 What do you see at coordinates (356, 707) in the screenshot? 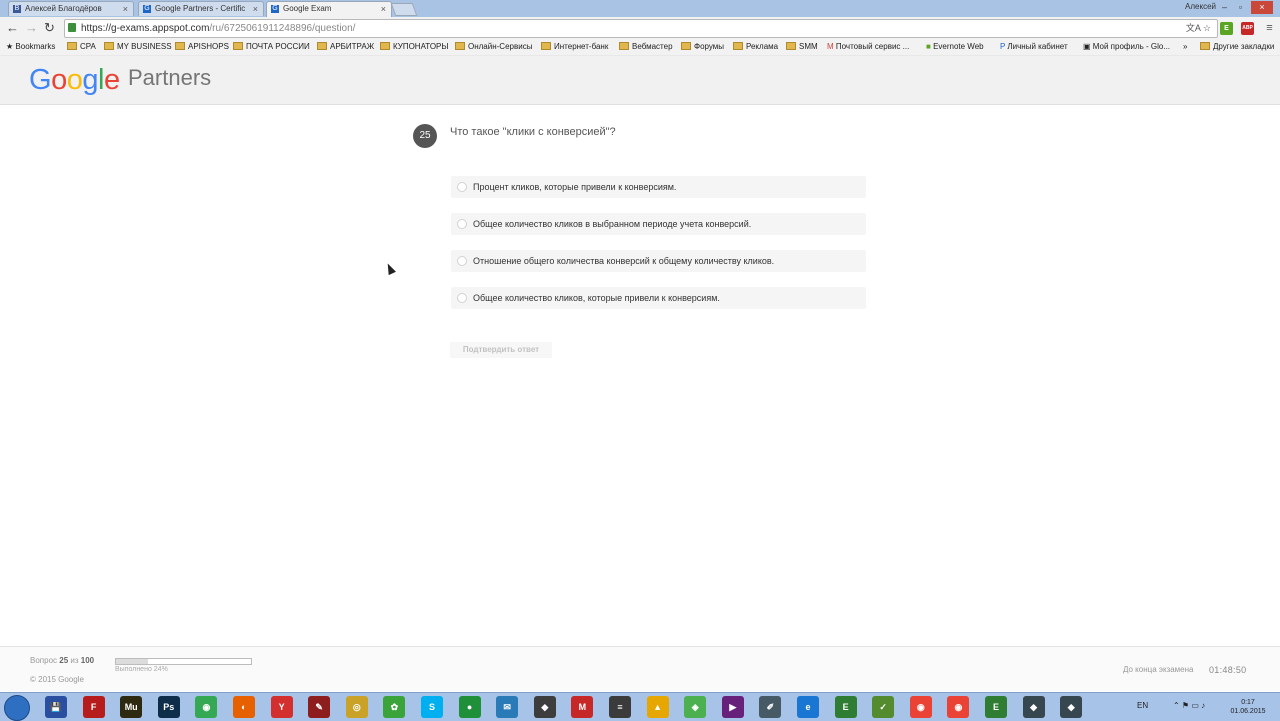
I see `app-icon-1: ◎` at bounding box center [356, 707].